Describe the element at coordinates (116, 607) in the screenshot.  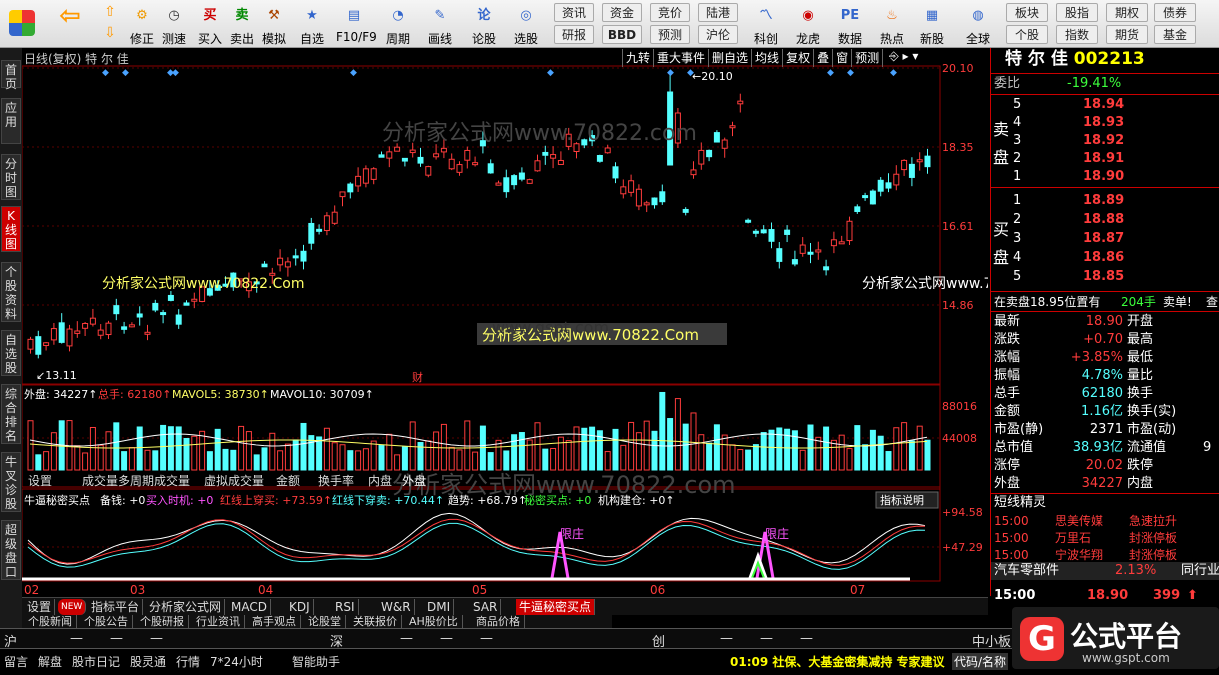
I see `indicator-tab-2: 指标平台` at that location.